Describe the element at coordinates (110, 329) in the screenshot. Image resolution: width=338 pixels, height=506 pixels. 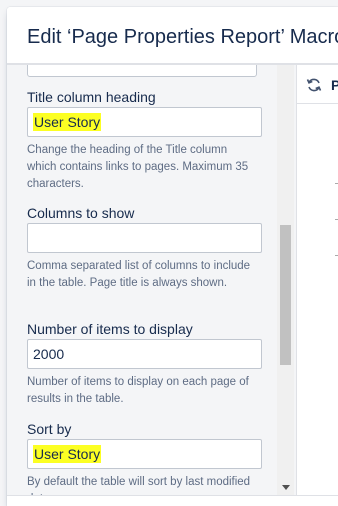
I see `items-to-display-label: Number of items to display` at that location.